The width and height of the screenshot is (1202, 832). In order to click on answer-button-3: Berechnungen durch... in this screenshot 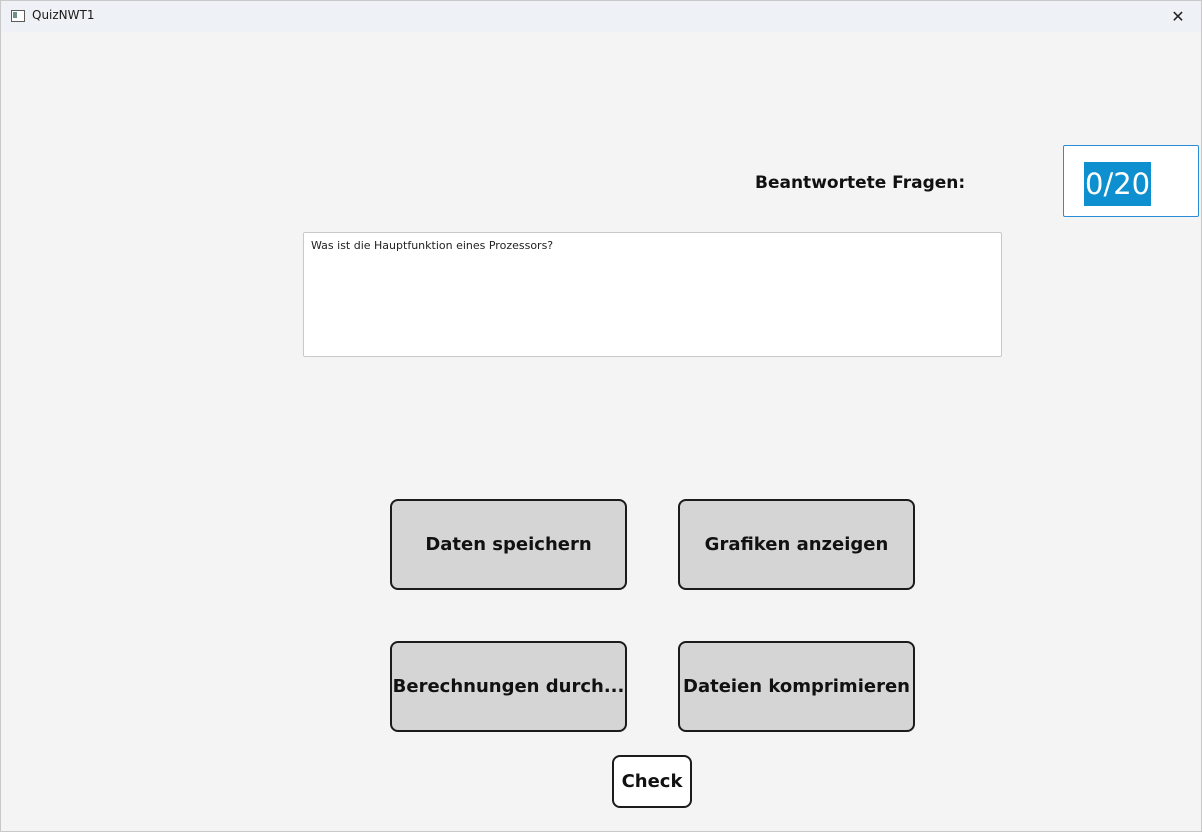, I will do `click(508, 686)`.